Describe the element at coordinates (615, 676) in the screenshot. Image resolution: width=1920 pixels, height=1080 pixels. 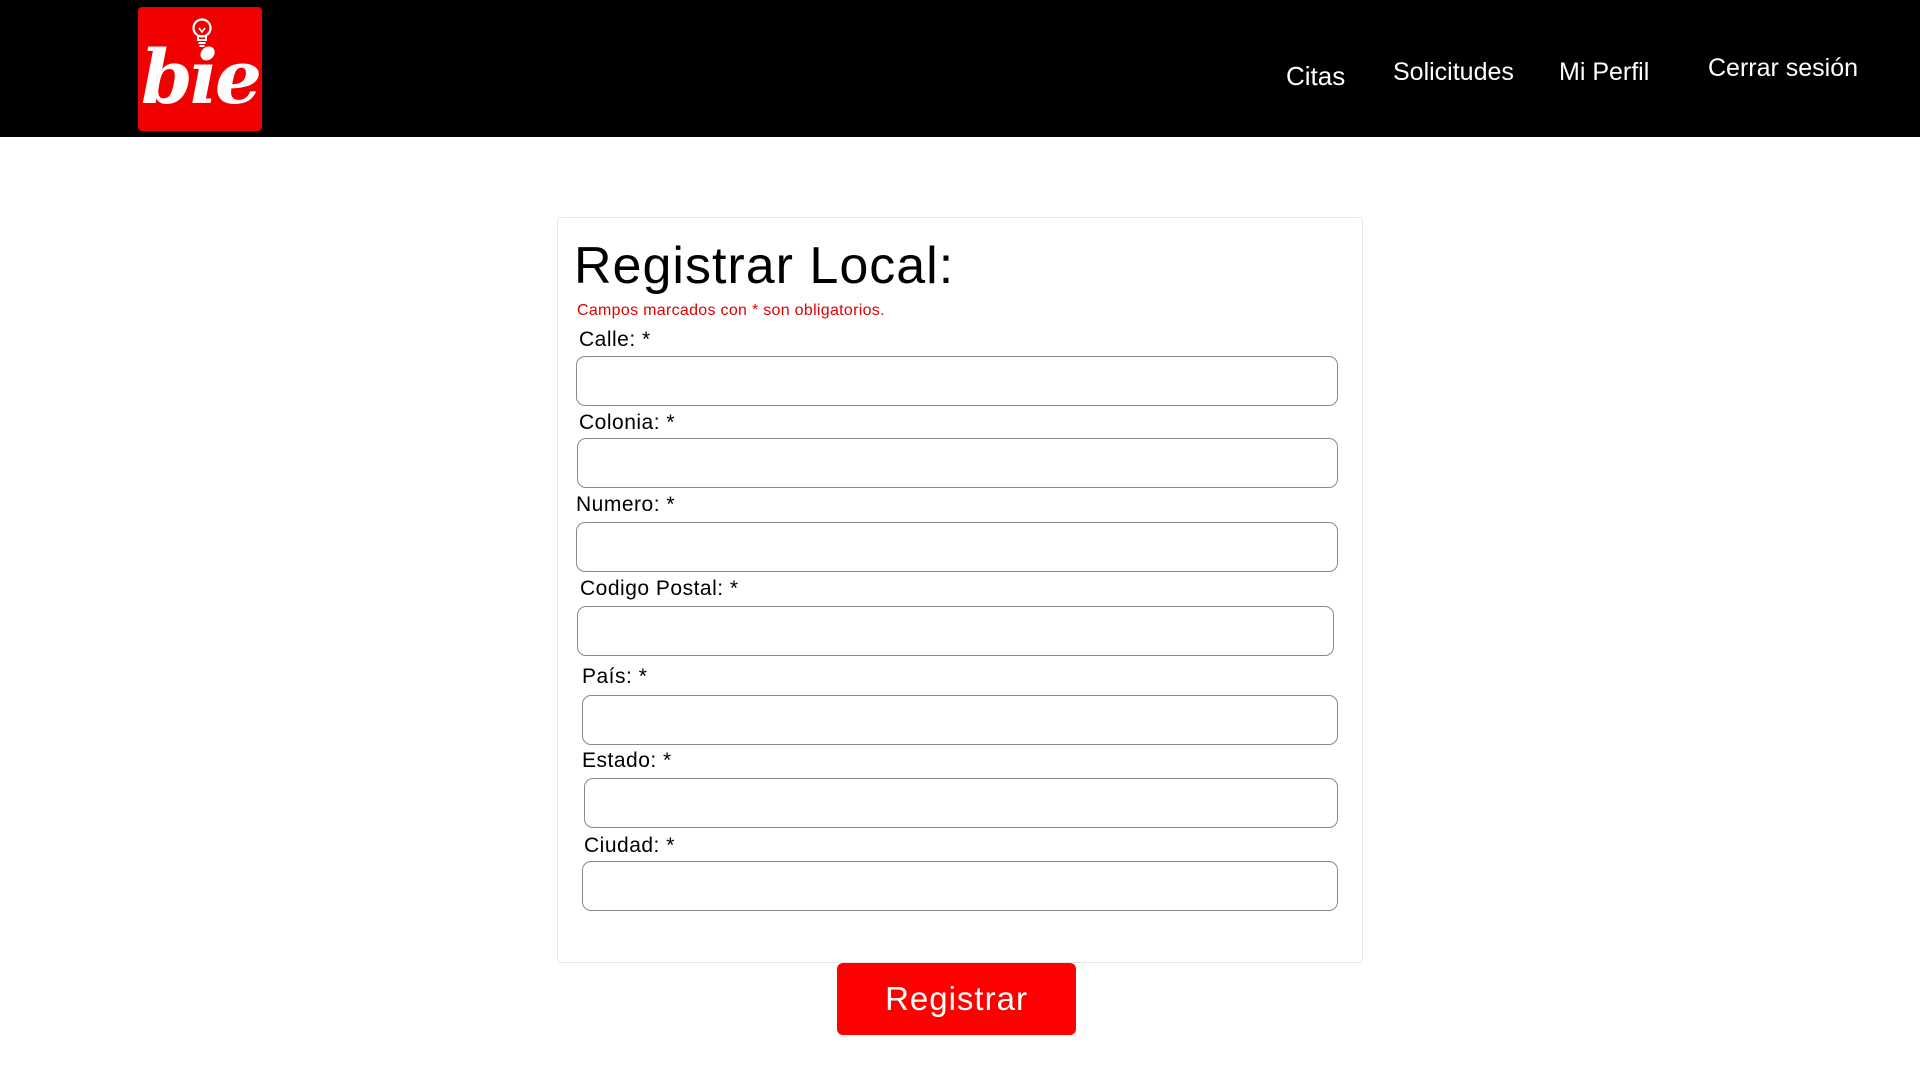
I see `pais-label: País: *` at that location.